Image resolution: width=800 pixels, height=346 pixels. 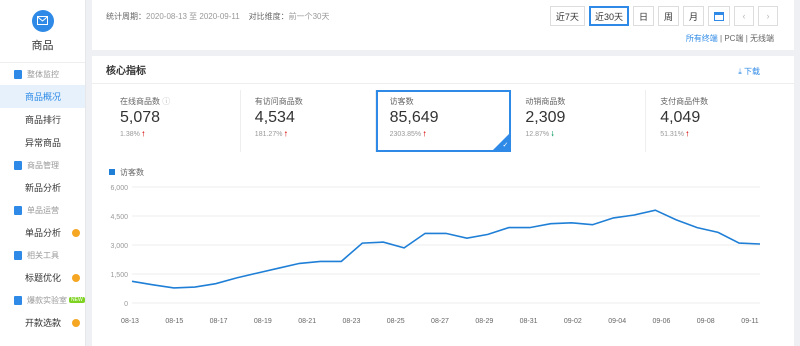 I want to click on nav-group-overall: 整体监控, so click(x=42, y=74).